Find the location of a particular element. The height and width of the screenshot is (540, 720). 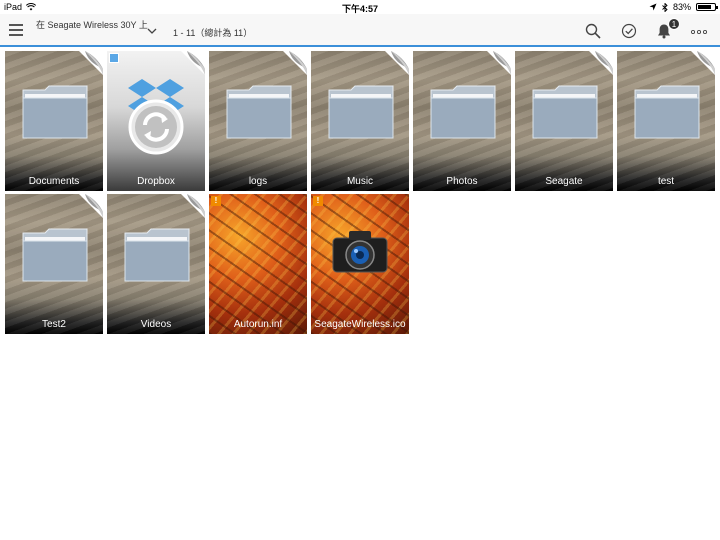

file-name-label: Test2 is located at coordinates (54, 324).